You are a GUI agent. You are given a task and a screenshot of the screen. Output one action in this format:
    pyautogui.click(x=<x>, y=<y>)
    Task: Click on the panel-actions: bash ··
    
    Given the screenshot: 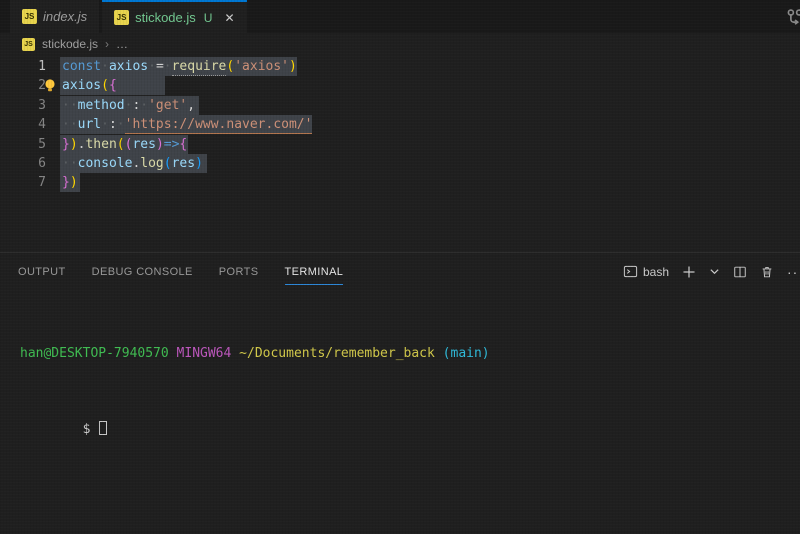 What is the action you would take?
    pyautogui.click(x=711, y=272)
    